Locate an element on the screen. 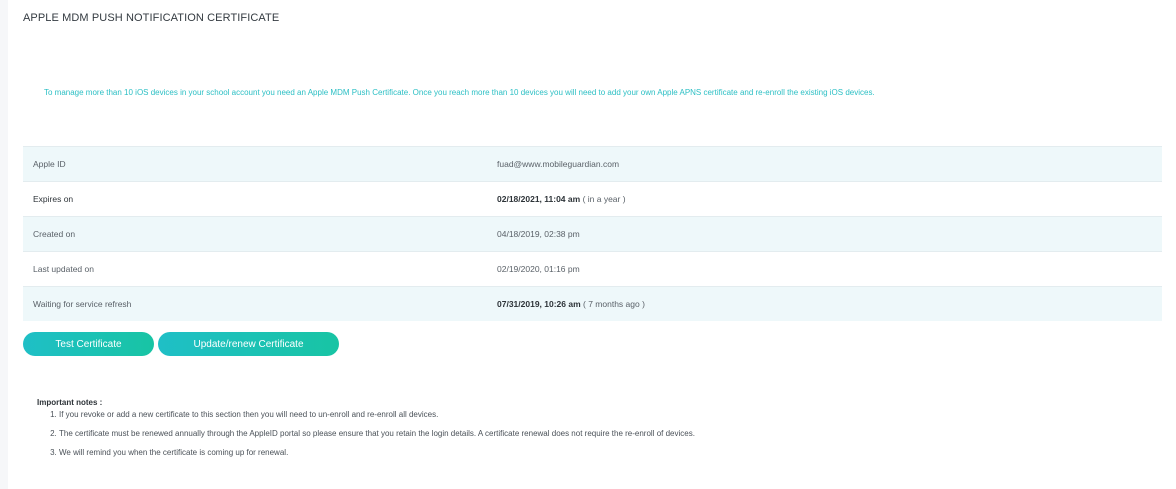 This screenshot has width=1176, height=489. created-on-value: 04/18/2019, 02:38 pm is located at coordinates (538, 234).